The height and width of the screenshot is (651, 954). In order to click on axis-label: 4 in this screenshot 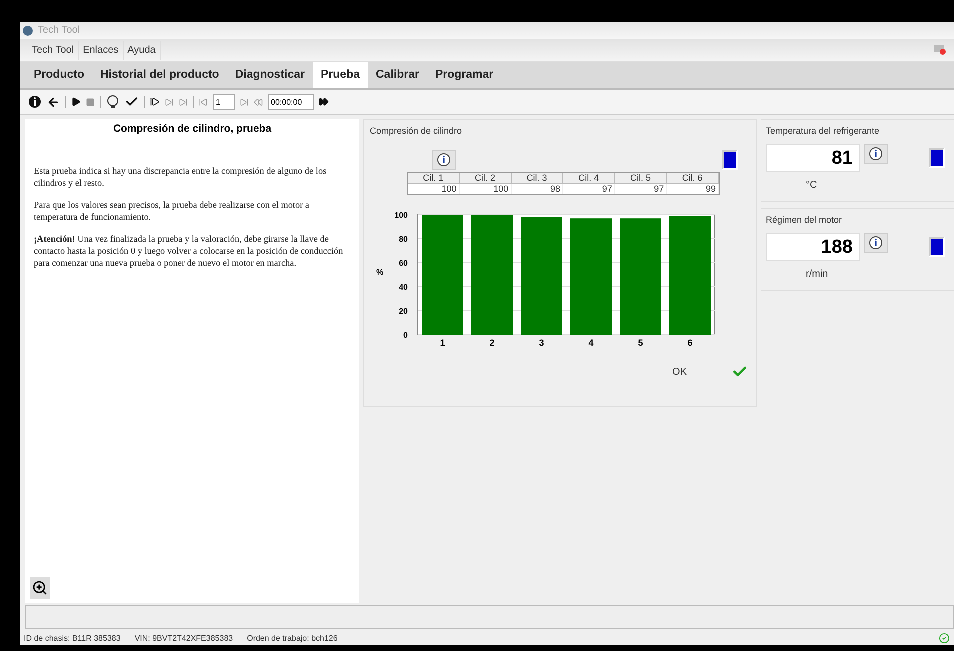, I will do `click(591, 343)`.